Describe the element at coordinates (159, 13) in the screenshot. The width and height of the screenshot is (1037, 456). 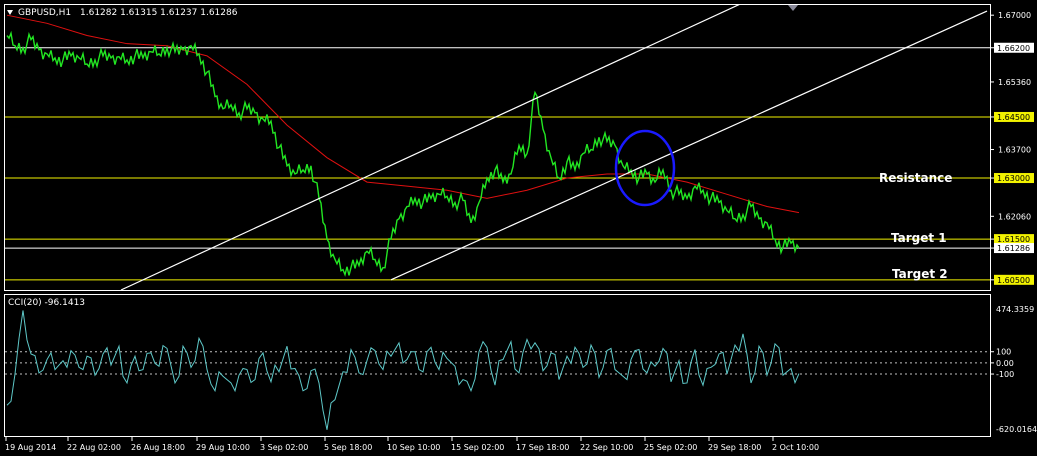
I see `ohlc-values: 1.61282 1.61315 1.61237 1.61286` at that location.